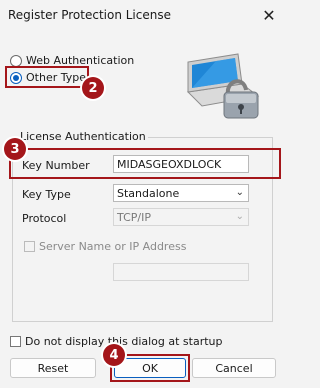 This screenshot has height=388, width=320. Describe the element at coordinates (145, 163) in the screenshot. I see `highlight-key-number` at that location.